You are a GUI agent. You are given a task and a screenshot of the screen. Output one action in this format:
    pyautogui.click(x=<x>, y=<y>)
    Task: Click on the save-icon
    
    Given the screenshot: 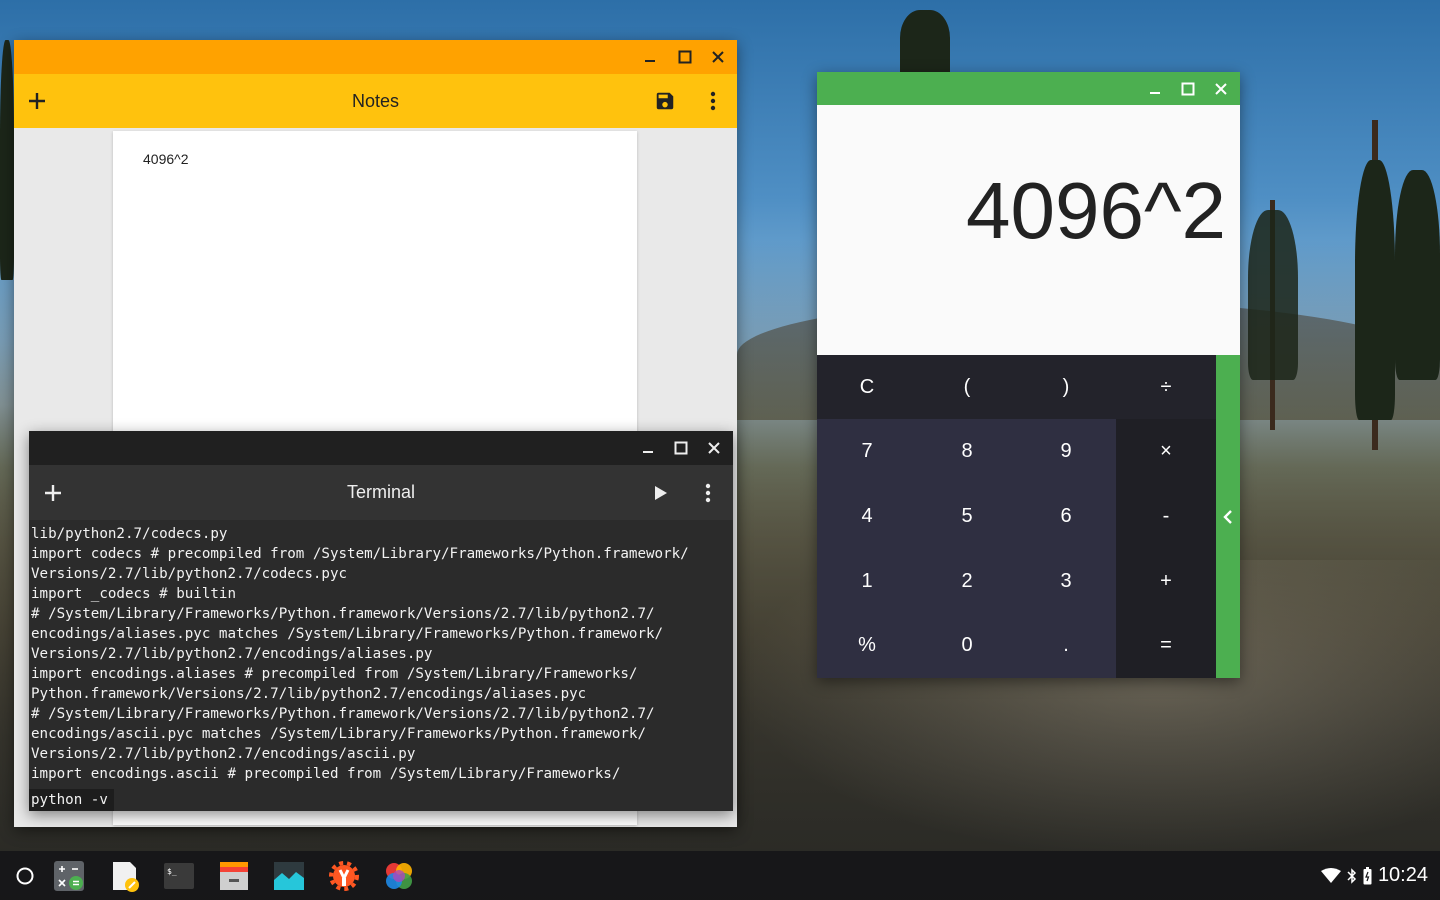 What is the action you would take?
    pyautogui.click(x=665, y=101)
    